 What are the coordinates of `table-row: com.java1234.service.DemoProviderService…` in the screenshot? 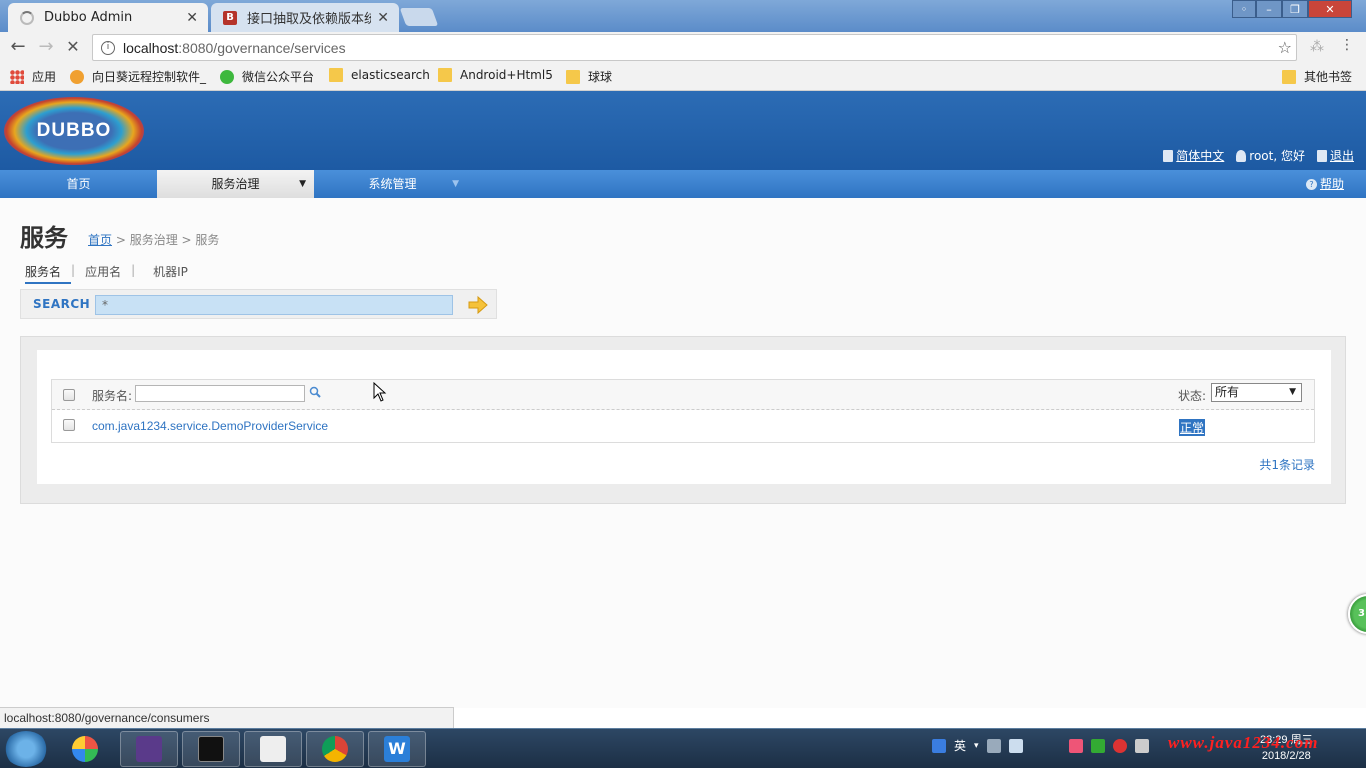 It's located at (683, 426).